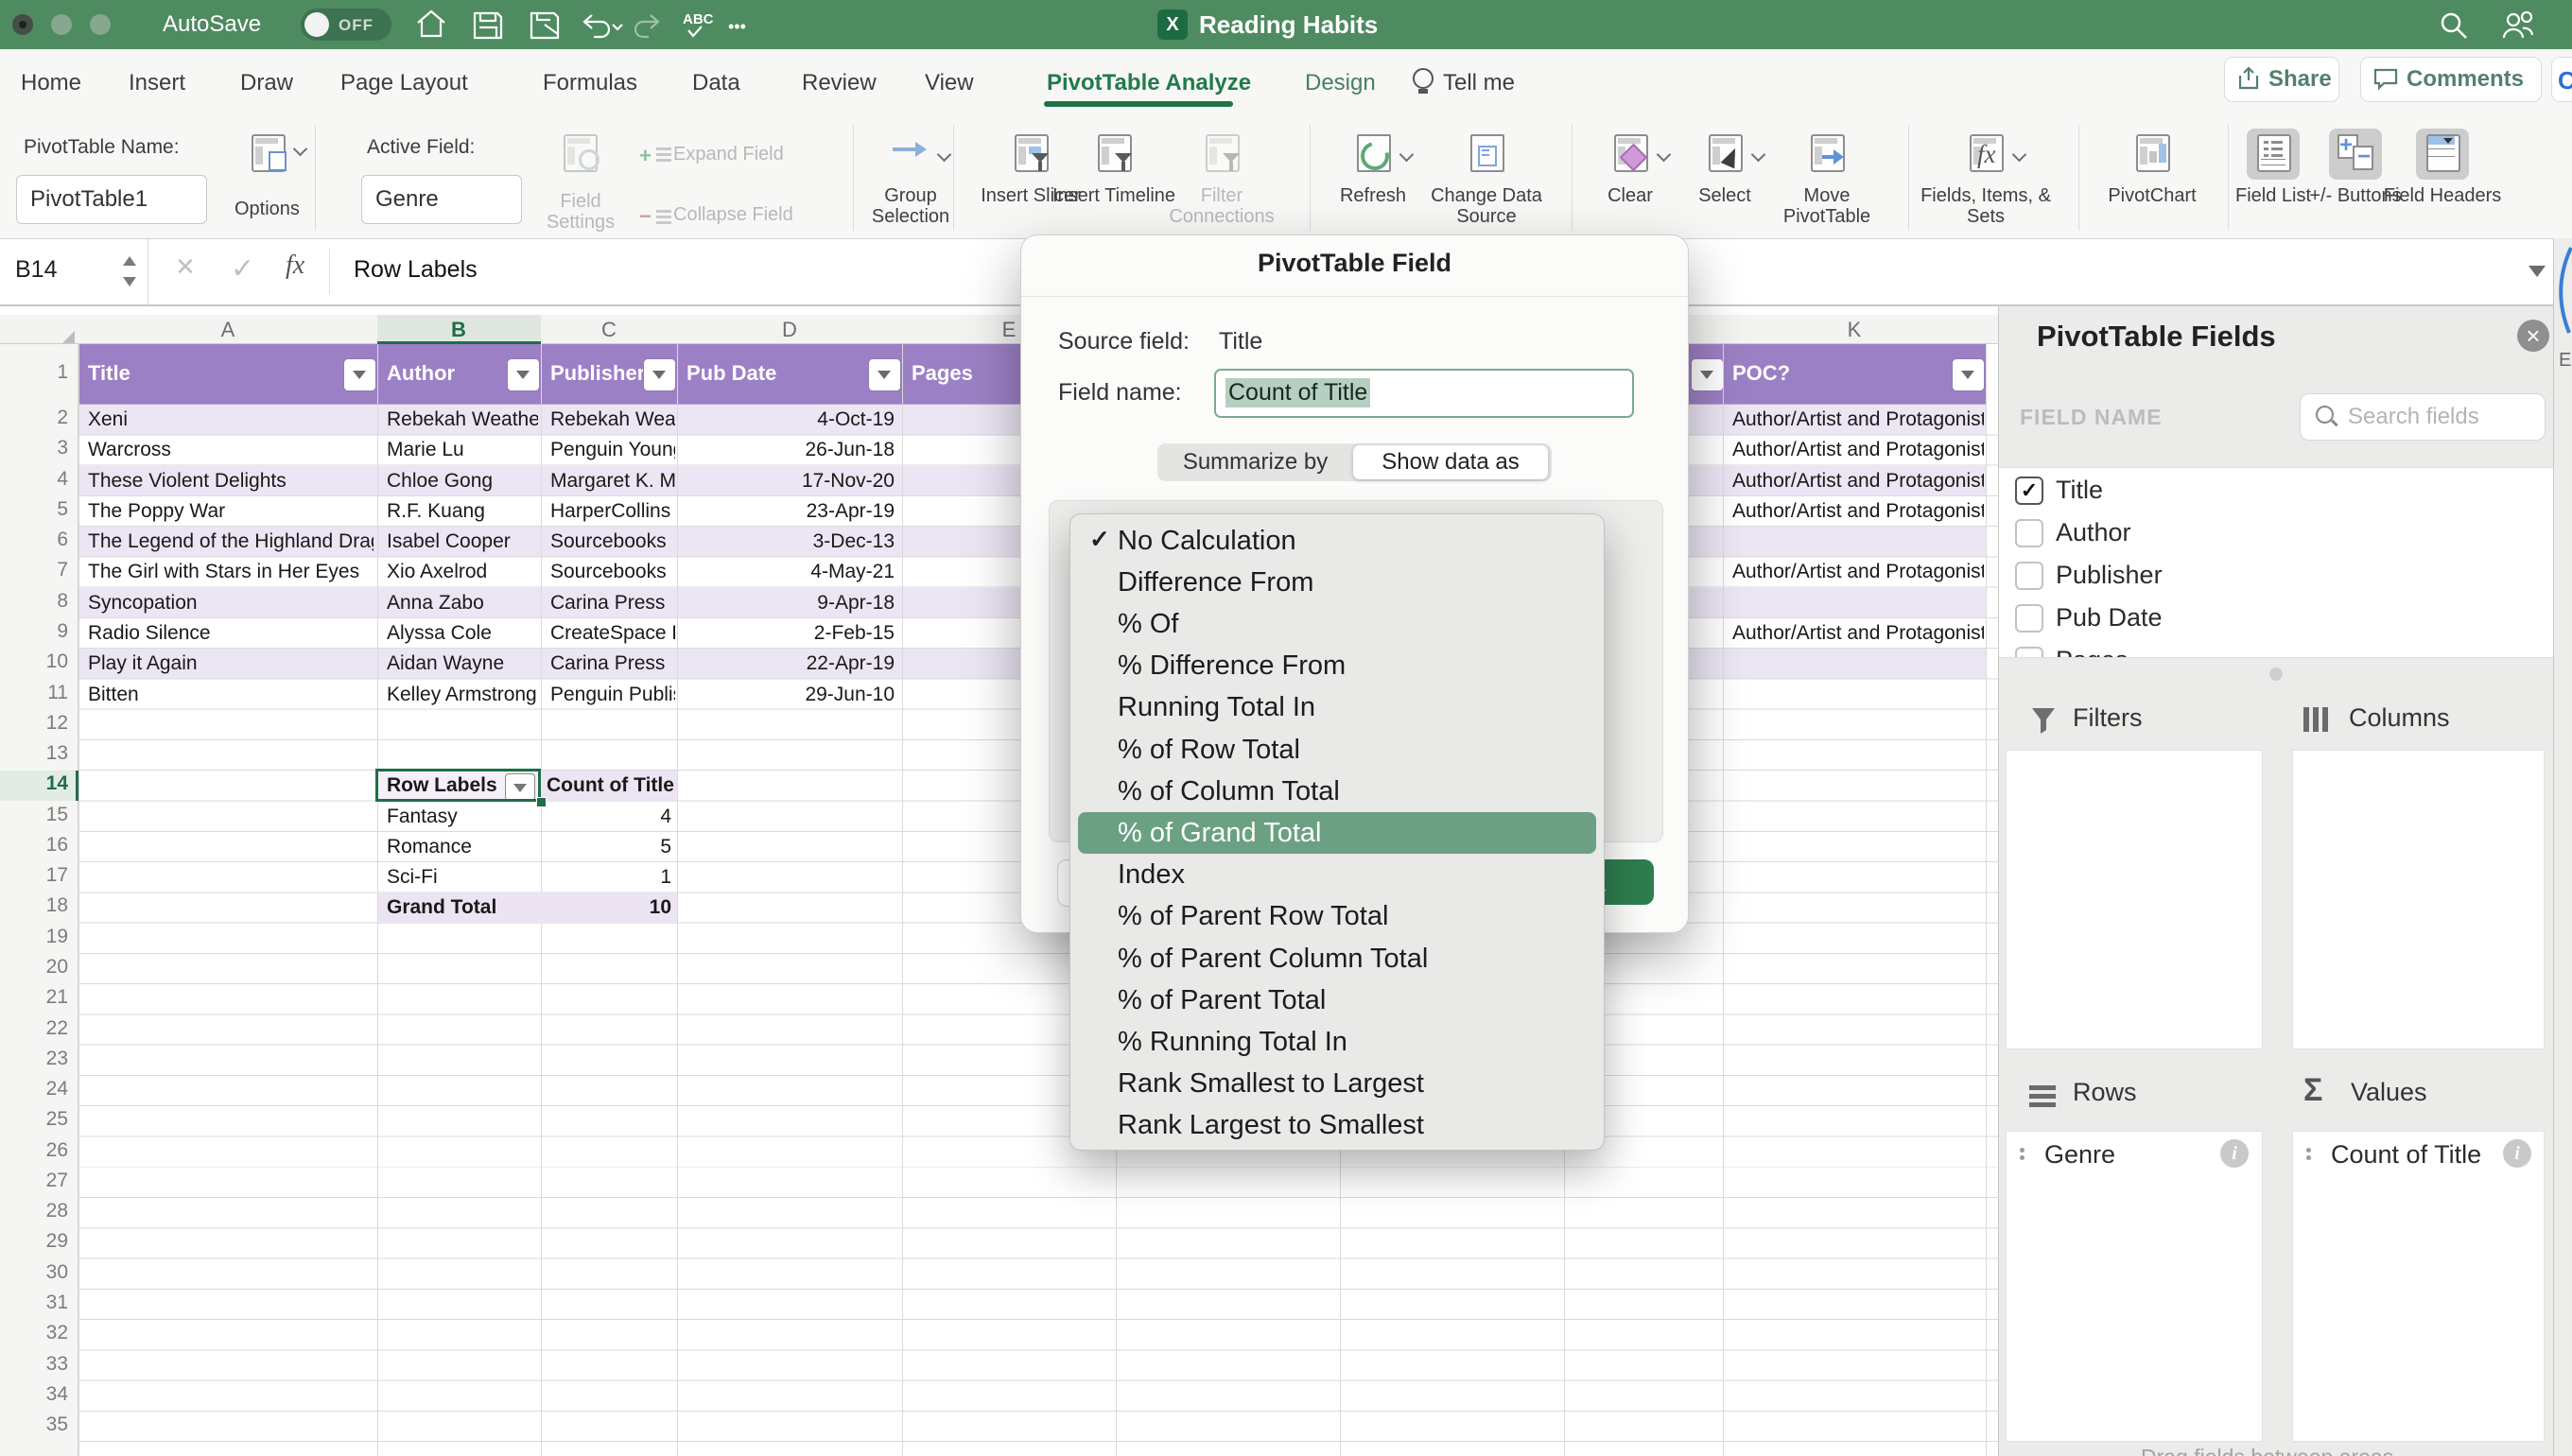 This screenshot has width=2572, height=1456. What do you see at coordinates (231, 420) in the screenshot?
I see `cell-title: Xeni` at bounding box center [231, 420].